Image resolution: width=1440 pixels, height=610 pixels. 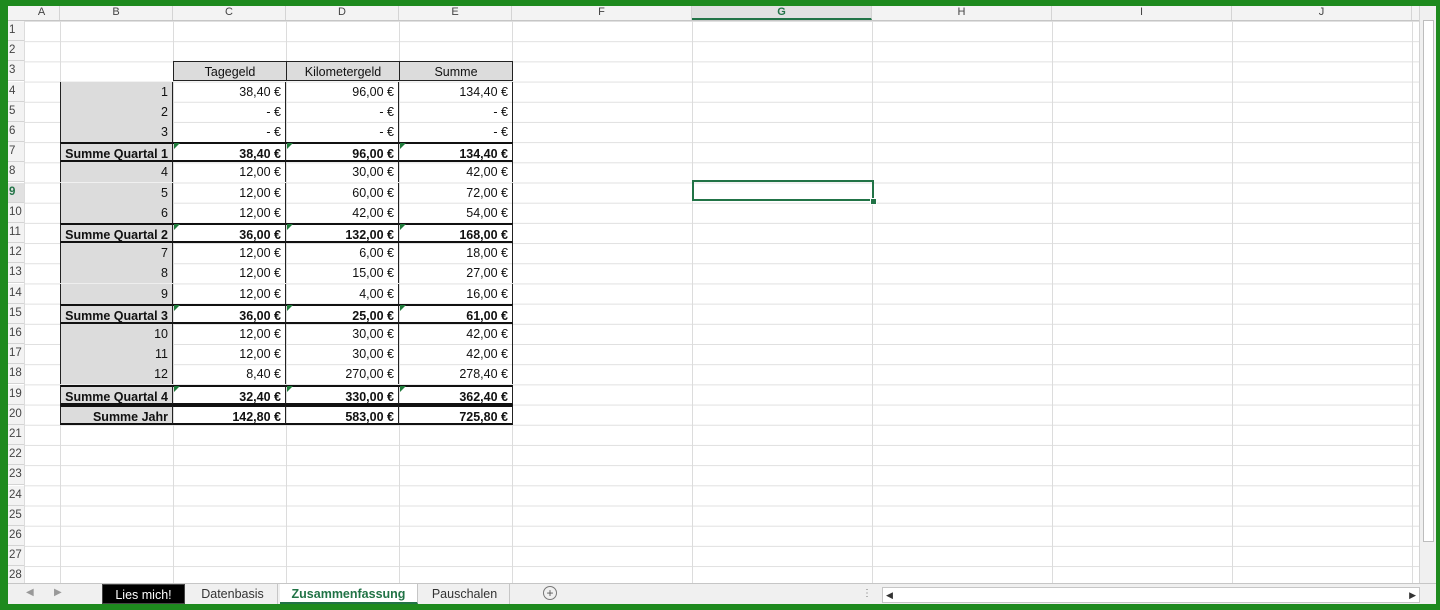 What do you see at coordinates (16, 51) in the screenshot?
I see `row-header-2: 2` at bounding box center [16, 51].